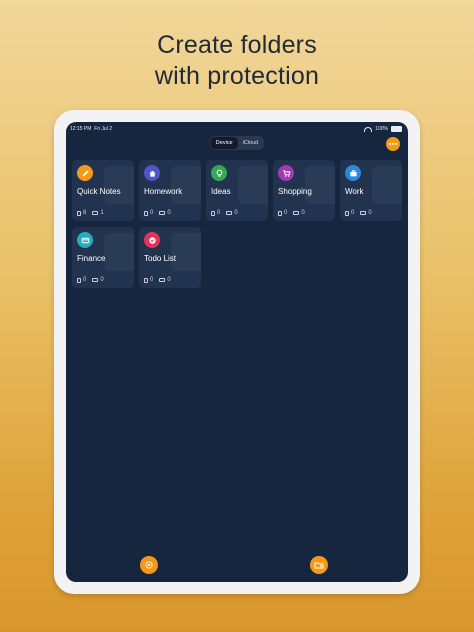 This screenshot has height=632, width=474. What do you see at coordinates (224, 143) in the screenshot?
I see `segment-device: Device` at bounding box center [224, 143].